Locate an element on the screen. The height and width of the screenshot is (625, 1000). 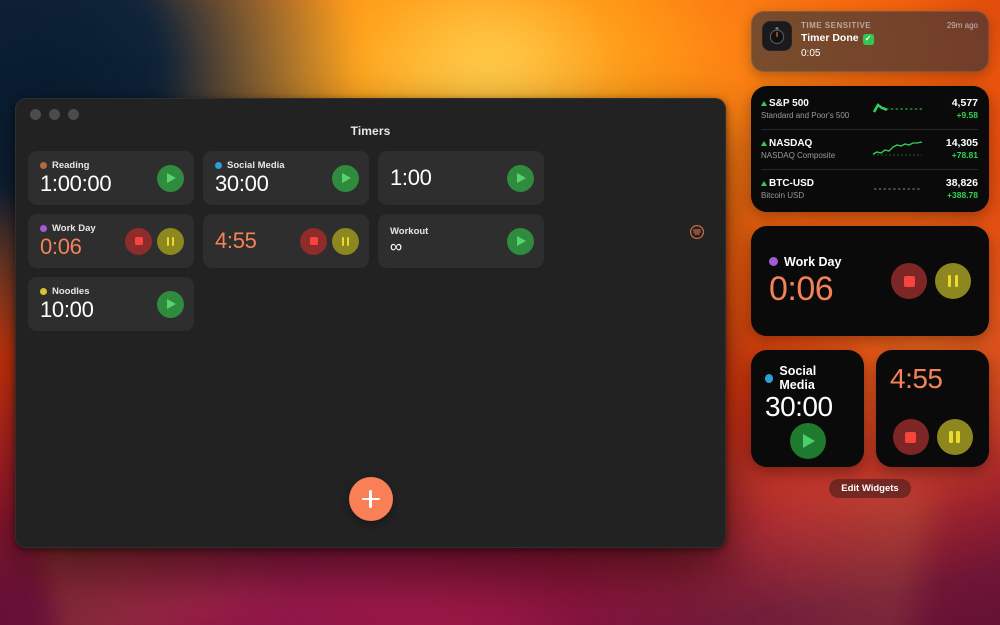
page-title: Timers is located at coordinates (370, 131).